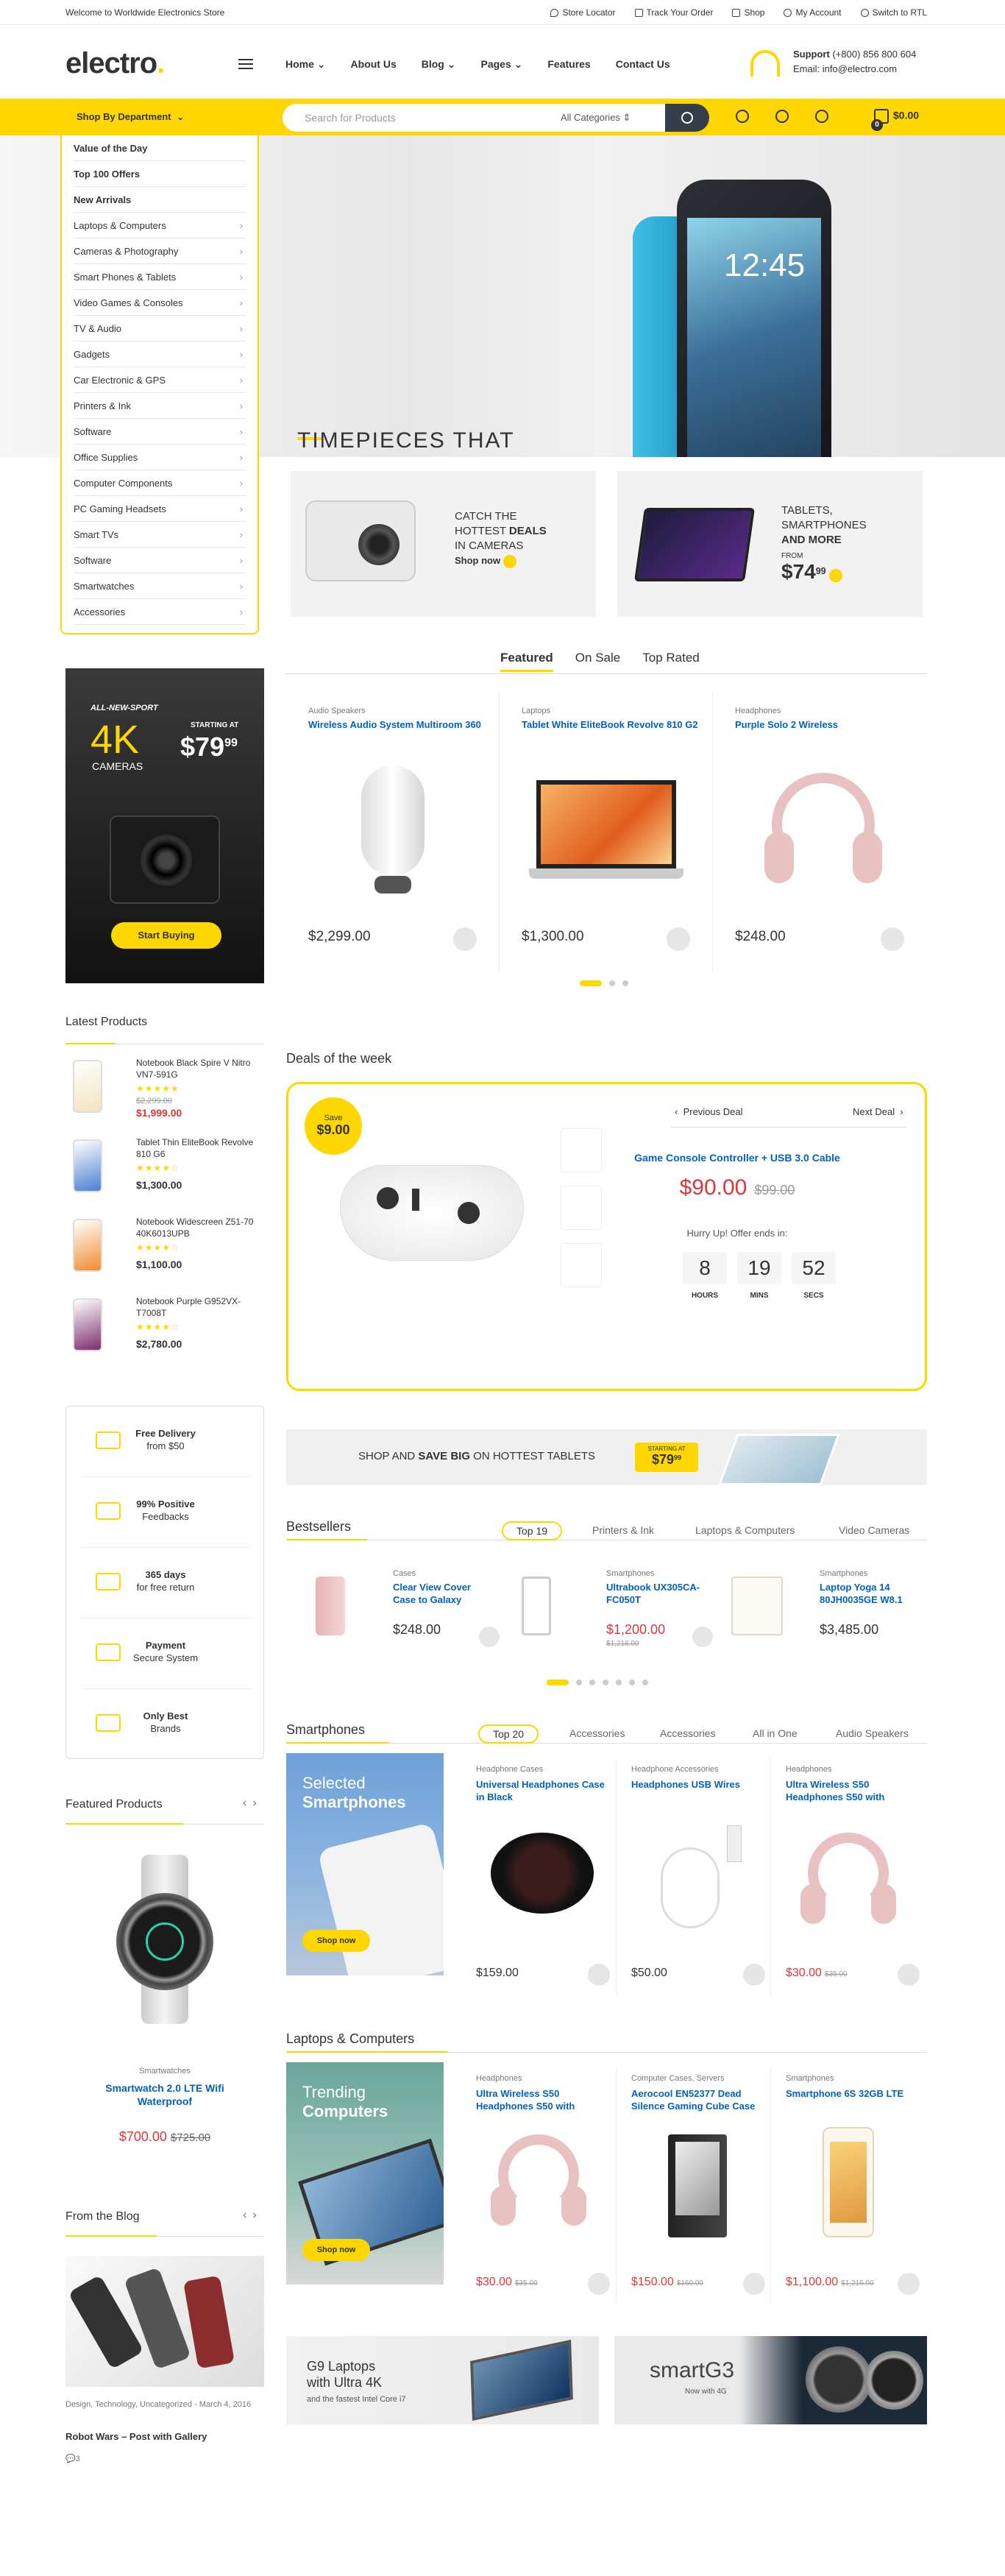  I want to click on blog-image, so click(164, 2321).